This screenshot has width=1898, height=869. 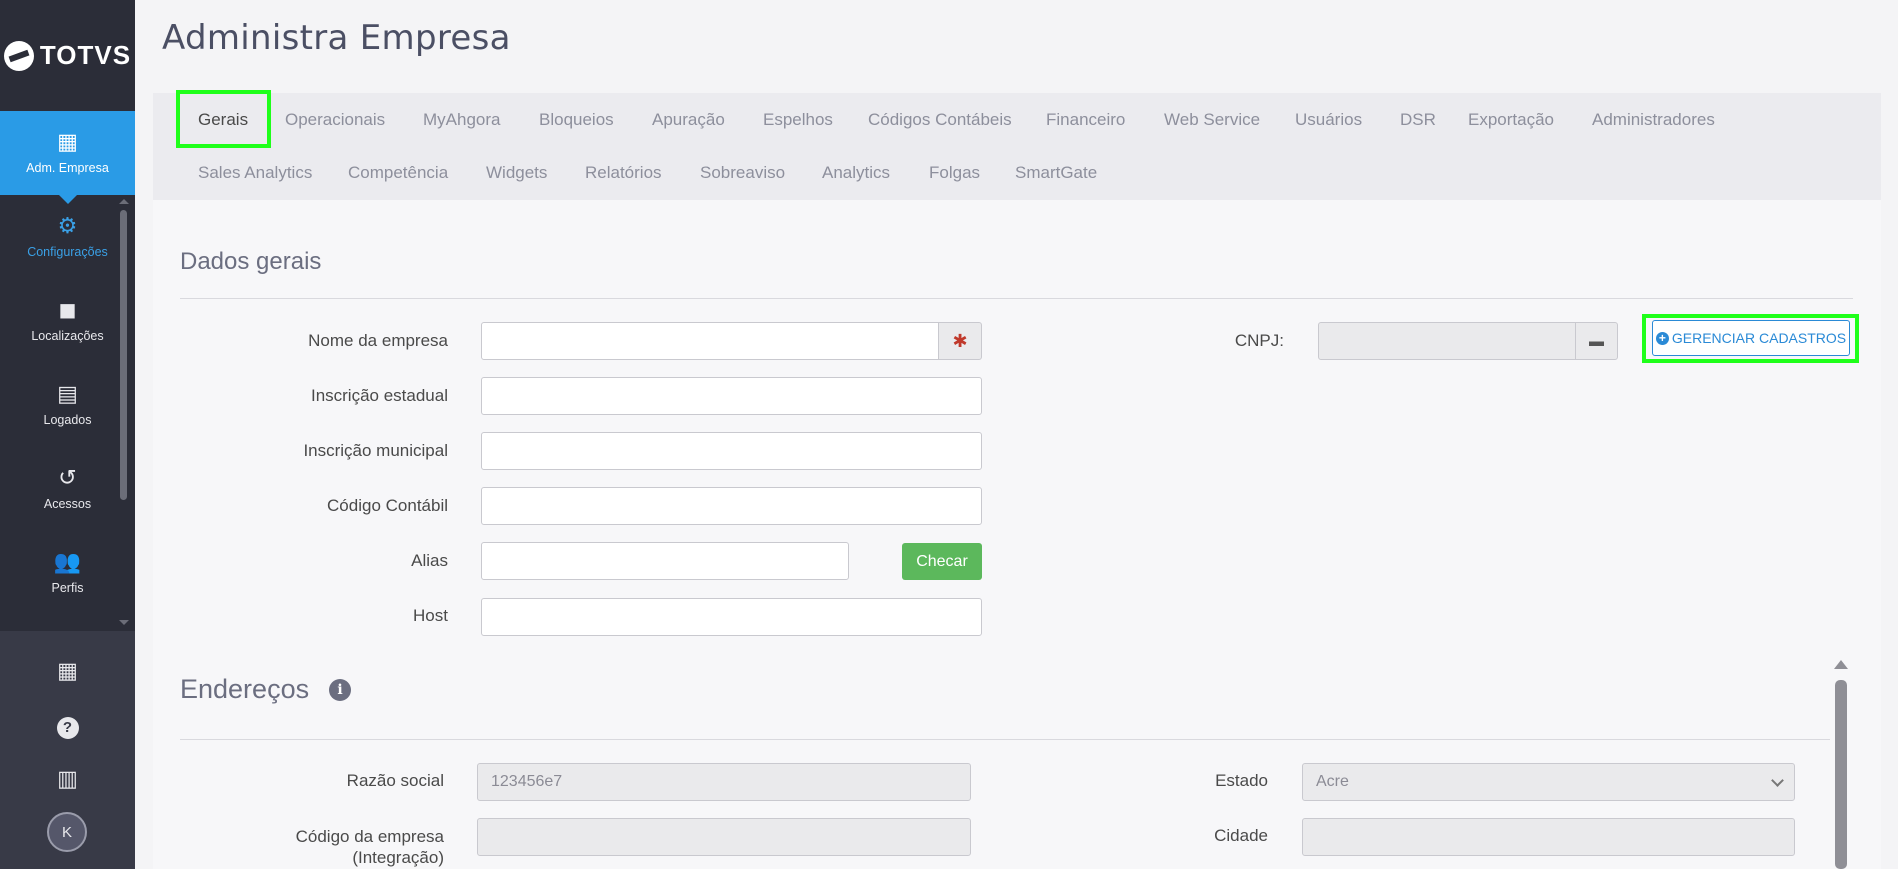 What do you see at coordinates (731, 506) in the screenshot?
I see `codigo-contabil-input` at bounding box center [731, 506].